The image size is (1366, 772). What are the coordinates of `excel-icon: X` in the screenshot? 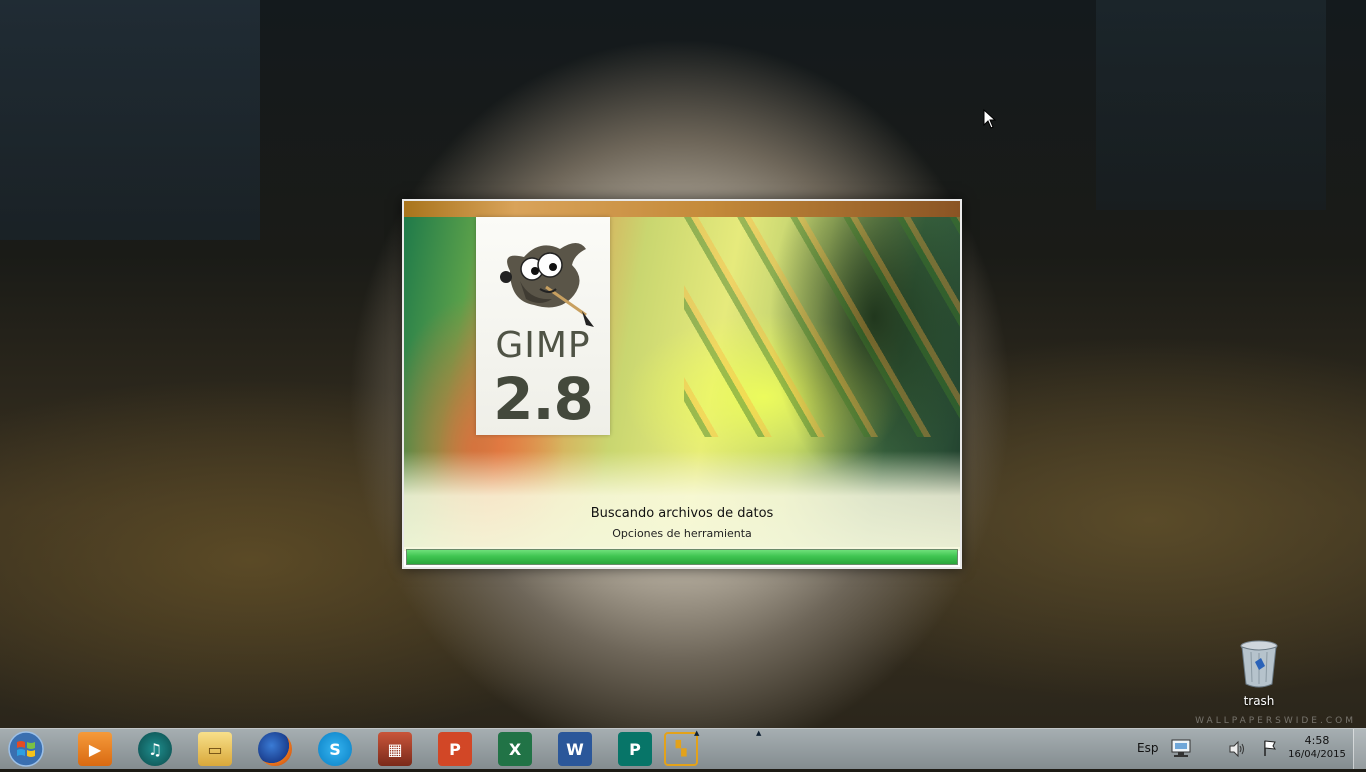 It's located at (515, 749).